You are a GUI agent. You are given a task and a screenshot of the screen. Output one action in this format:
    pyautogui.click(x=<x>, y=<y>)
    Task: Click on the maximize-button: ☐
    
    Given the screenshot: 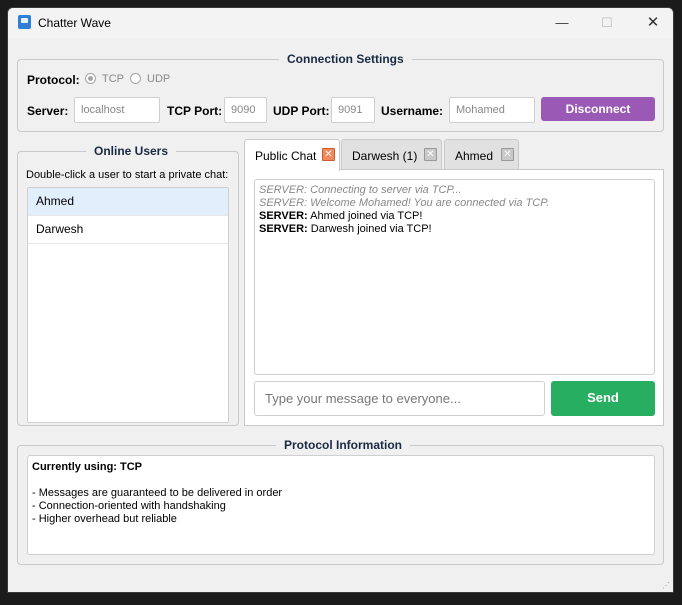 What is the action you would take?
    pyautogui.click(x=607, y=23)
    